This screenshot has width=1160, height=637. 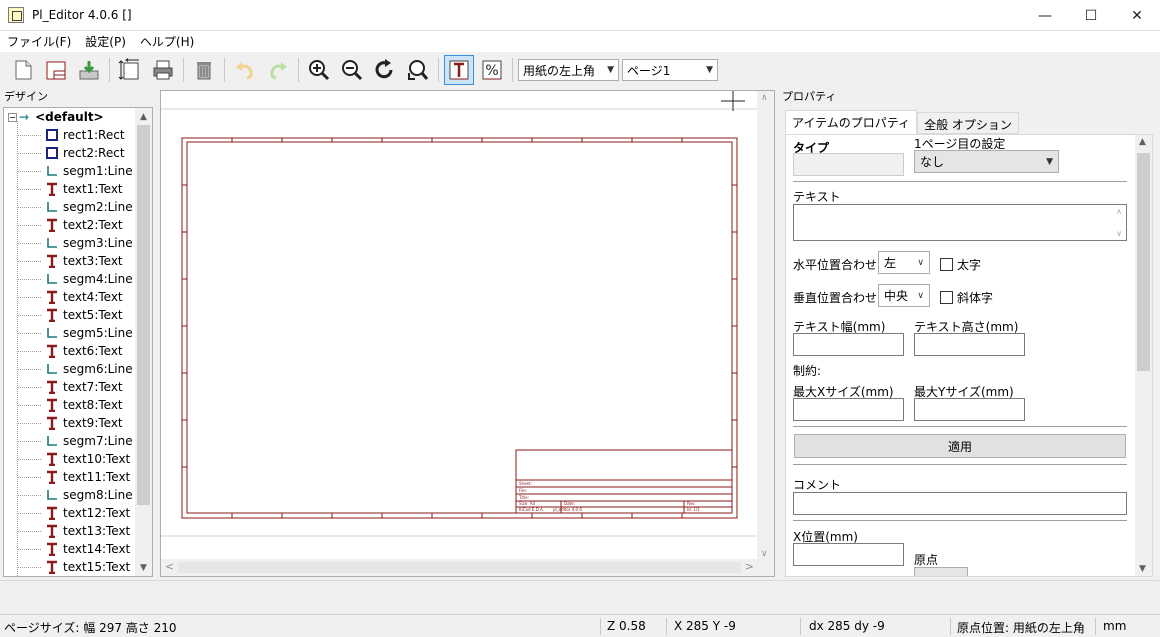 What do you see at coordinates (960, 222) in the screenshot?
I see `text-input: ∧ ∨` at bounding box center [960, 222].